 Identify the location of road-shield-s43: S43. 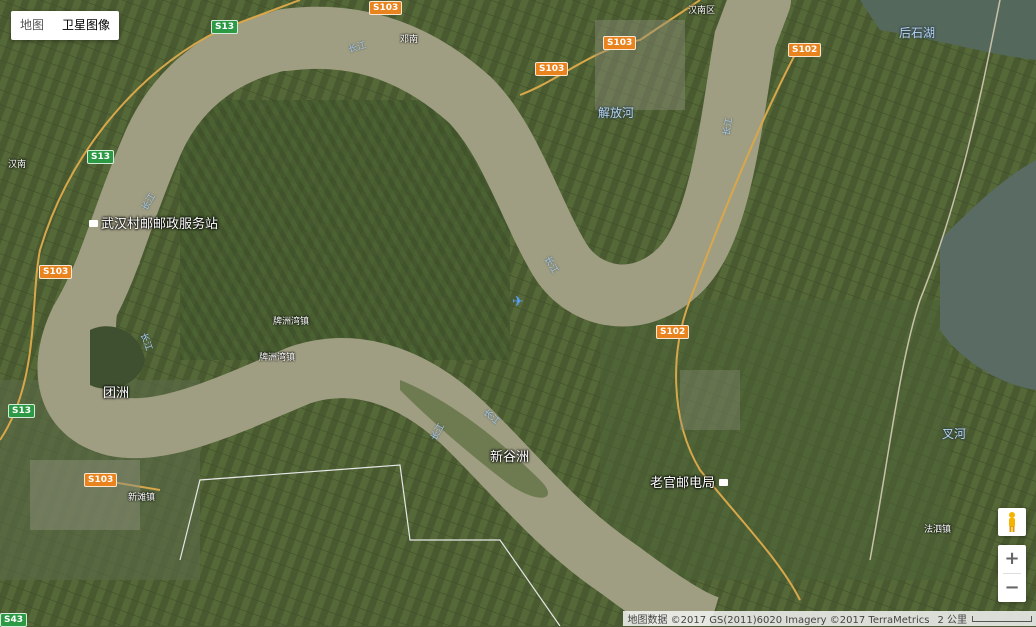
(14, 620).